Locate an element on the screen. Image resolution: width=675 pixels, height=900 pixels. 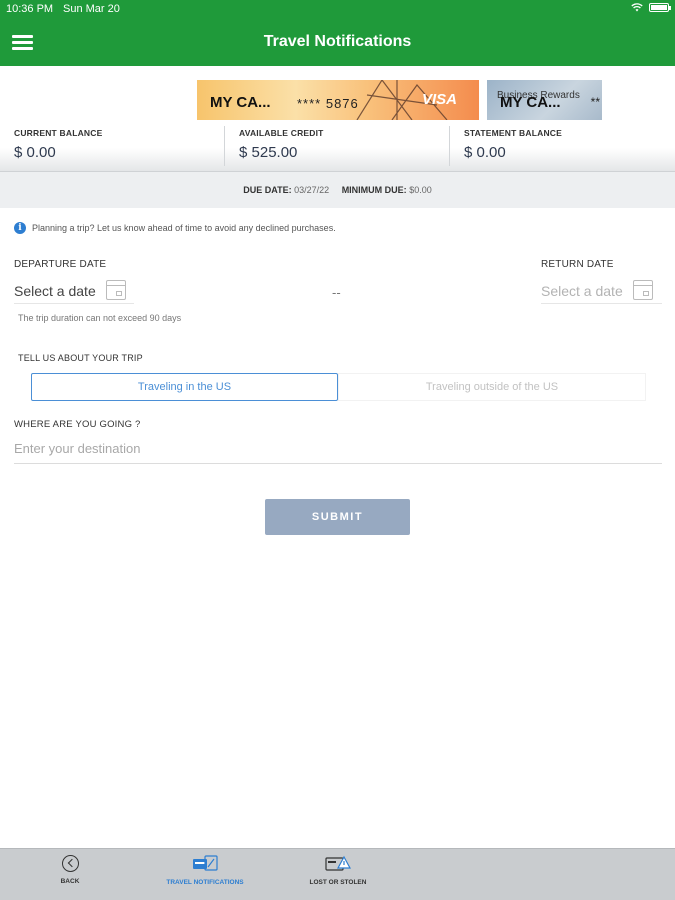
nav-lost-or-stolen: LOST OR STOLEN is located at coordinates (338, 870).